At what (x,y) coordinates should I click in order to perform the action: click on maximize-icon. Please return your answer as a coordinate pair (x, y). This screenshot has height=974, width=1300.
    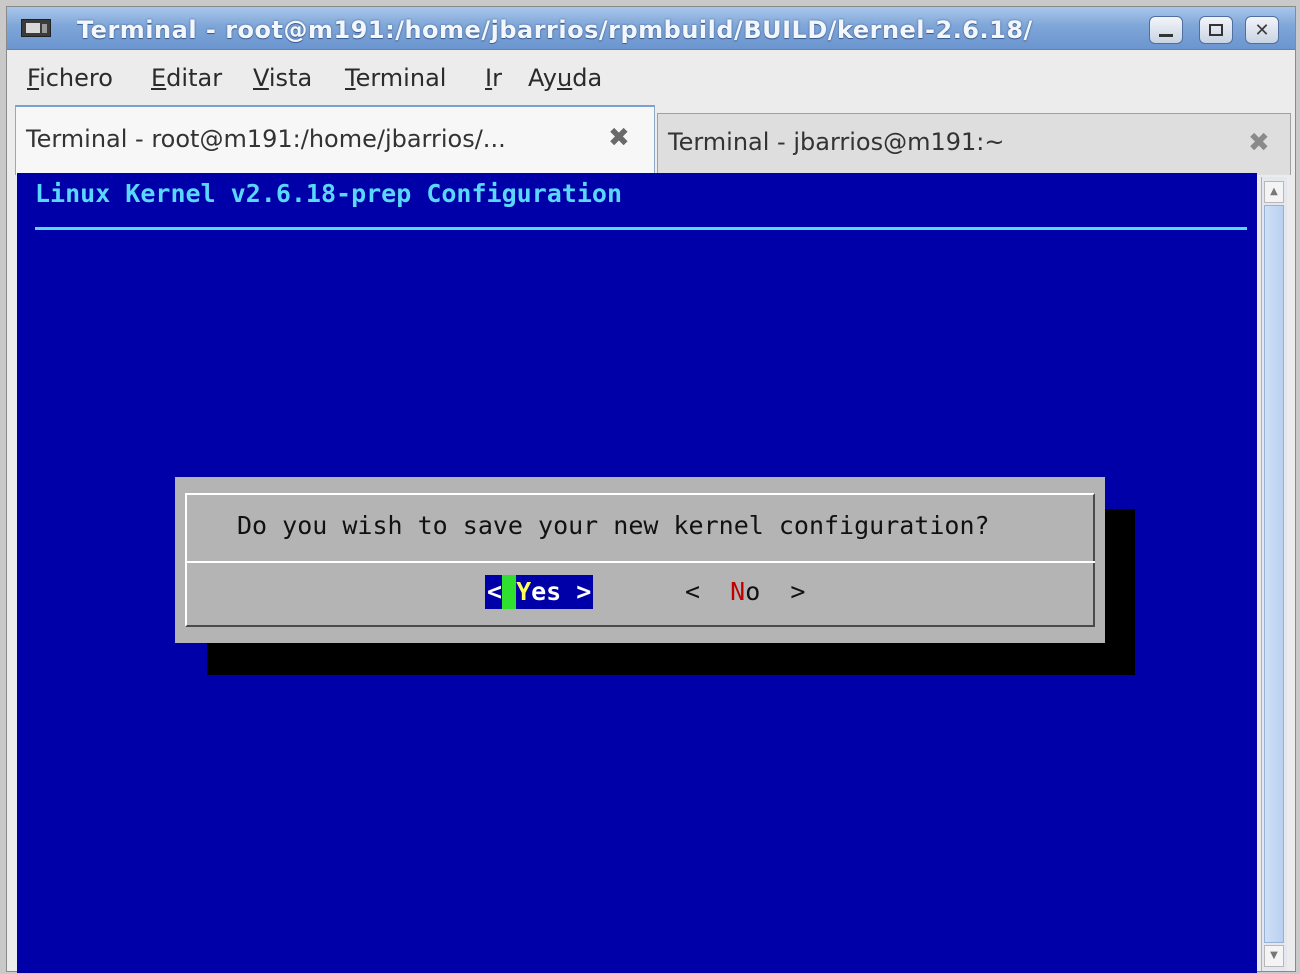
    Looking at the image, I should click on (1216, 30).